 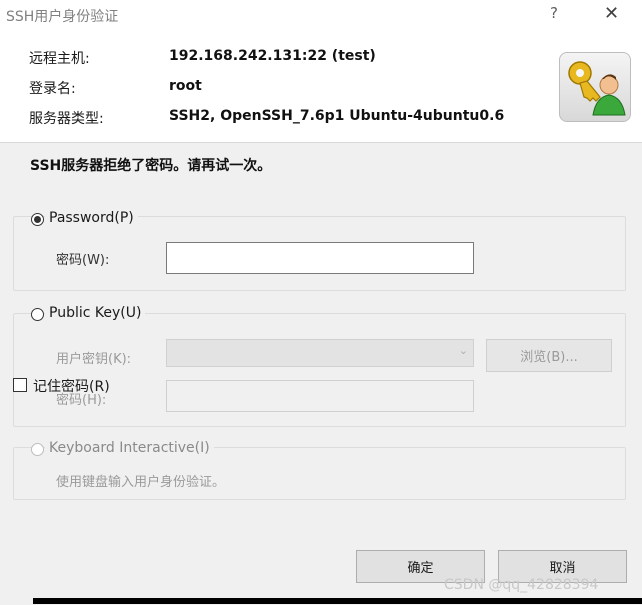 I want to click on remote-host-label: 远程主机:, so click(x=59, y=59).